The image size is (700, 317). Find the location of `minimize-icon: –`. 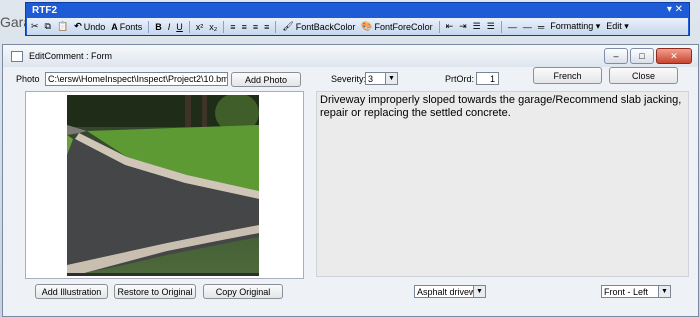

minimize-icon: – is located at coordinates (616, 56).